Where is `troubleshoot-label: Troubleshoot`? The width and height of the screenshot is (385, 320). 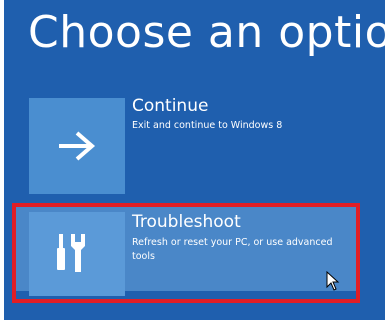 troubleshoot-label: Troubleshoot is located at coordinates (186, 222).